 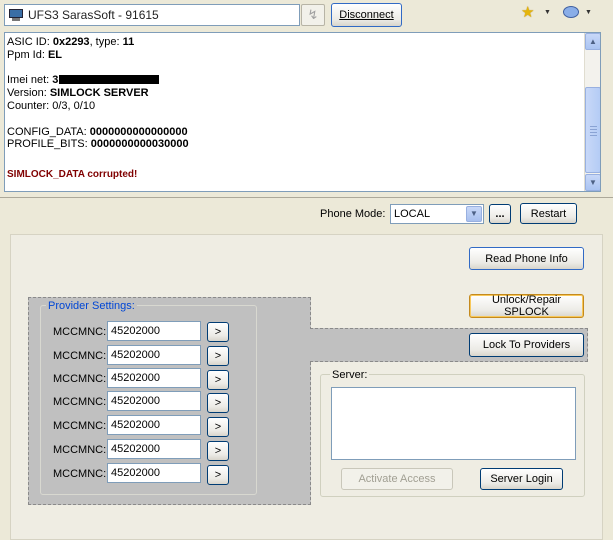 What do you see at coordinates (78, 93) in the screenshot?
I see `version-line: Version: SIMLOCK SERVER` at bounding box center [78, 93].